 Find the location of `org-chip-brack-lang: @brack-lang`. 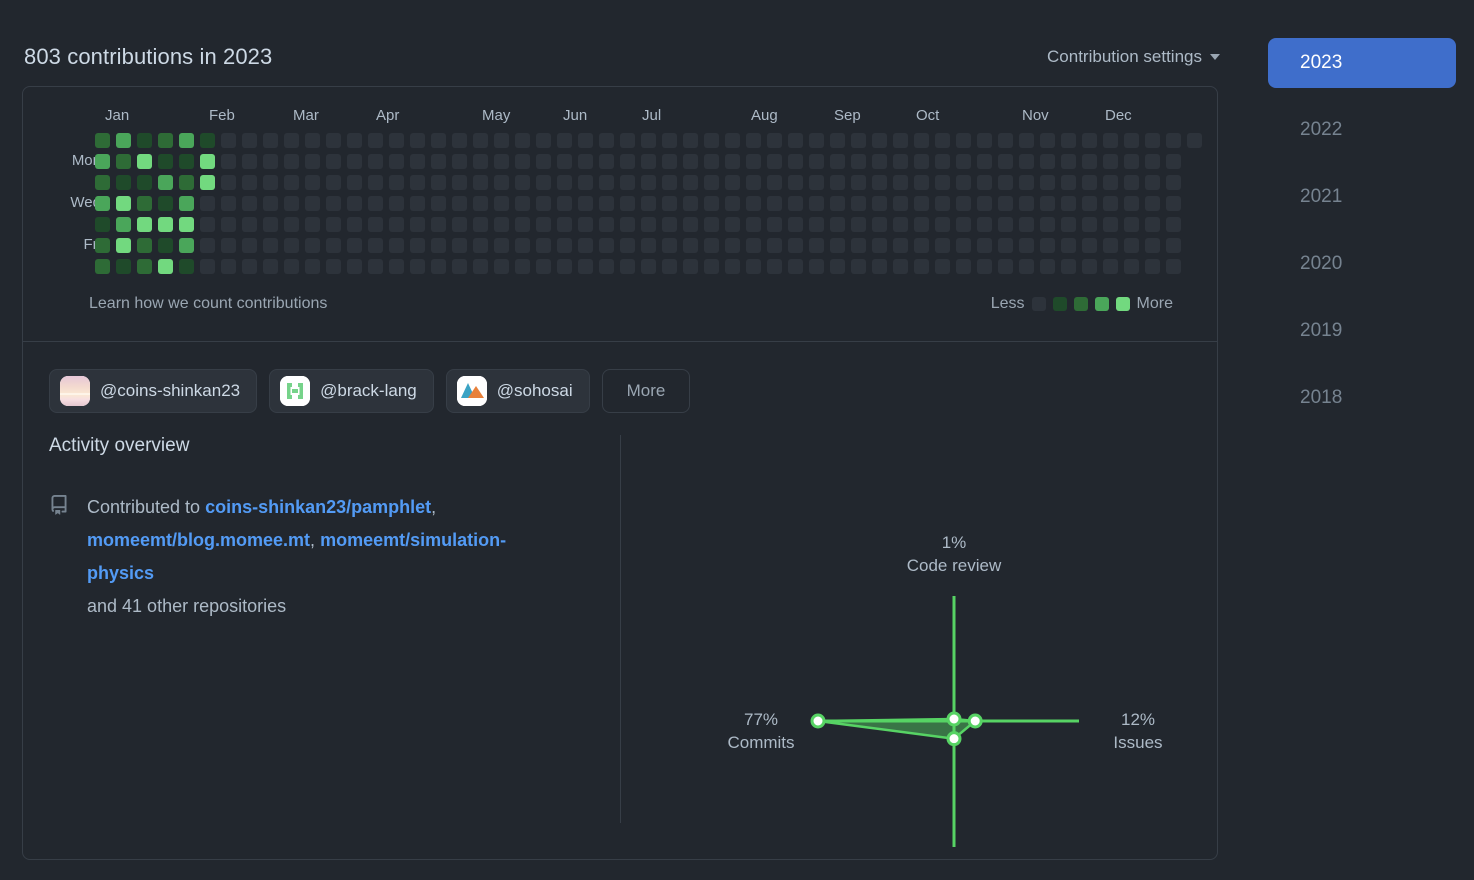

org-chip-brack-lang: @brack-lang is located at coordinates (351, 391).